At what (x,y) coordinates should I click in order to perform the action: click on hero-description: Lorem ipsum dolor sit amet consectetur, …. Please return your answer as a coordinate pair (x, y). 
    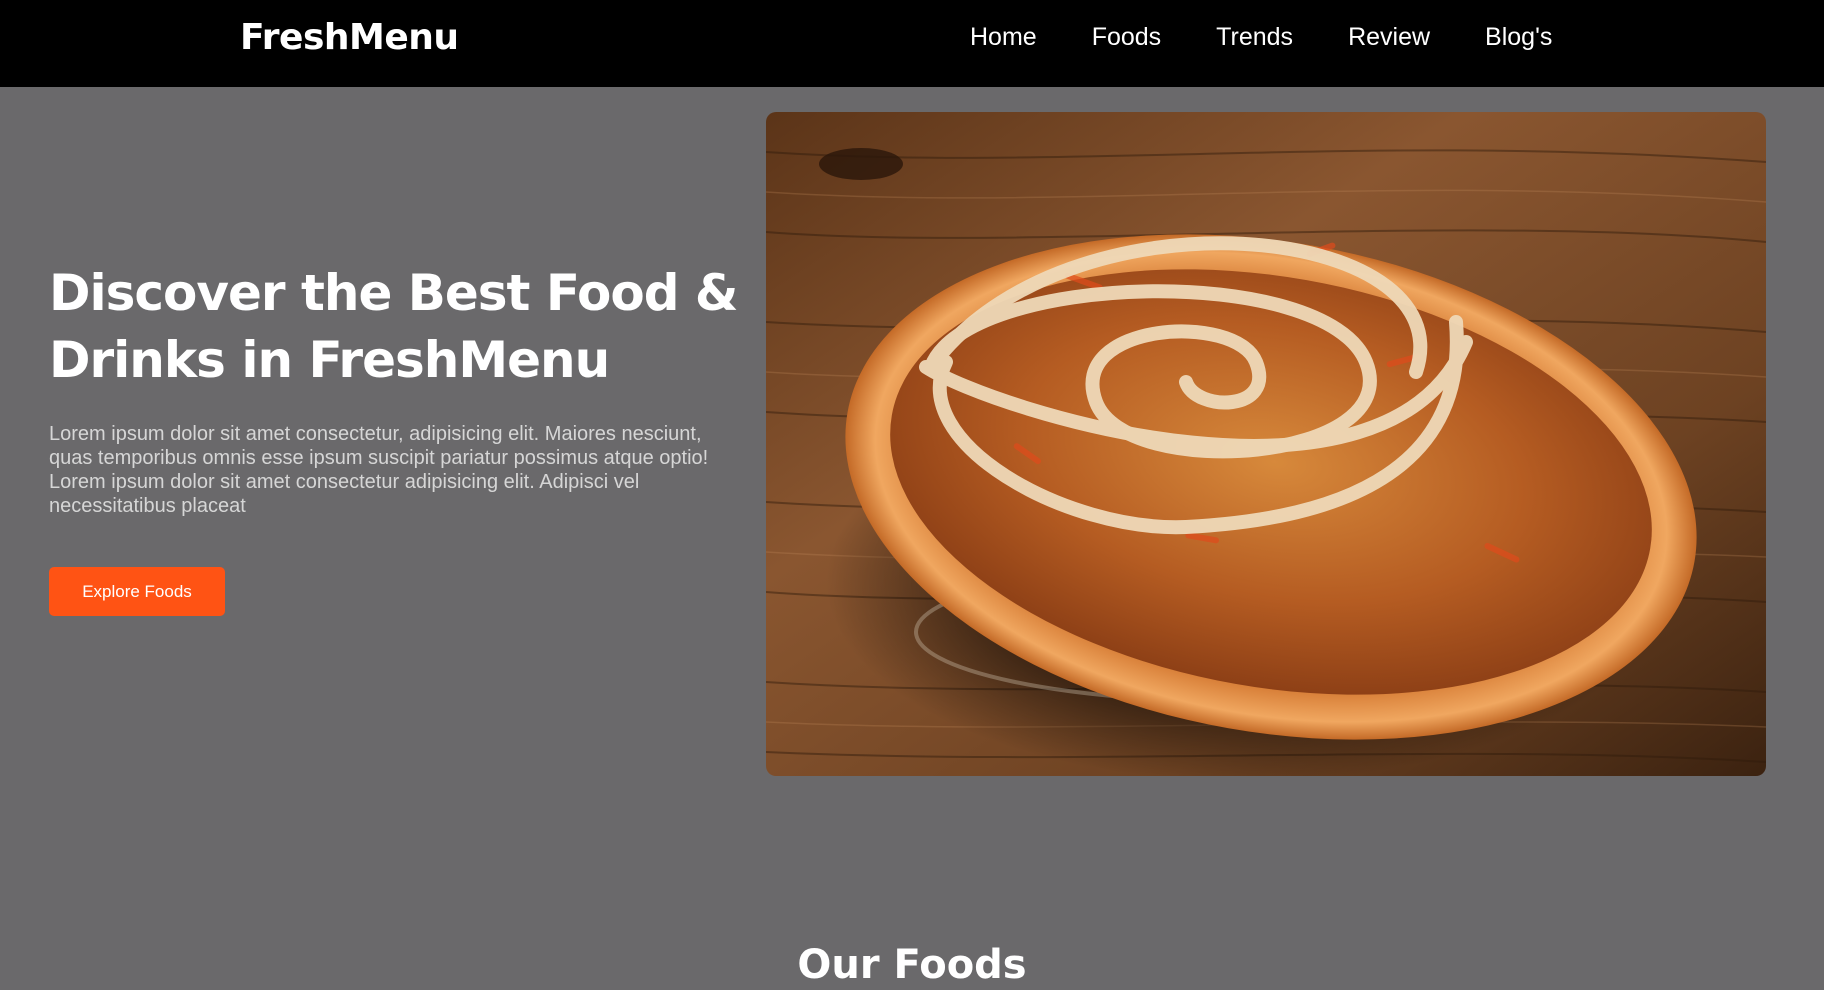
    Looking at the image, I should click on (379, 470).